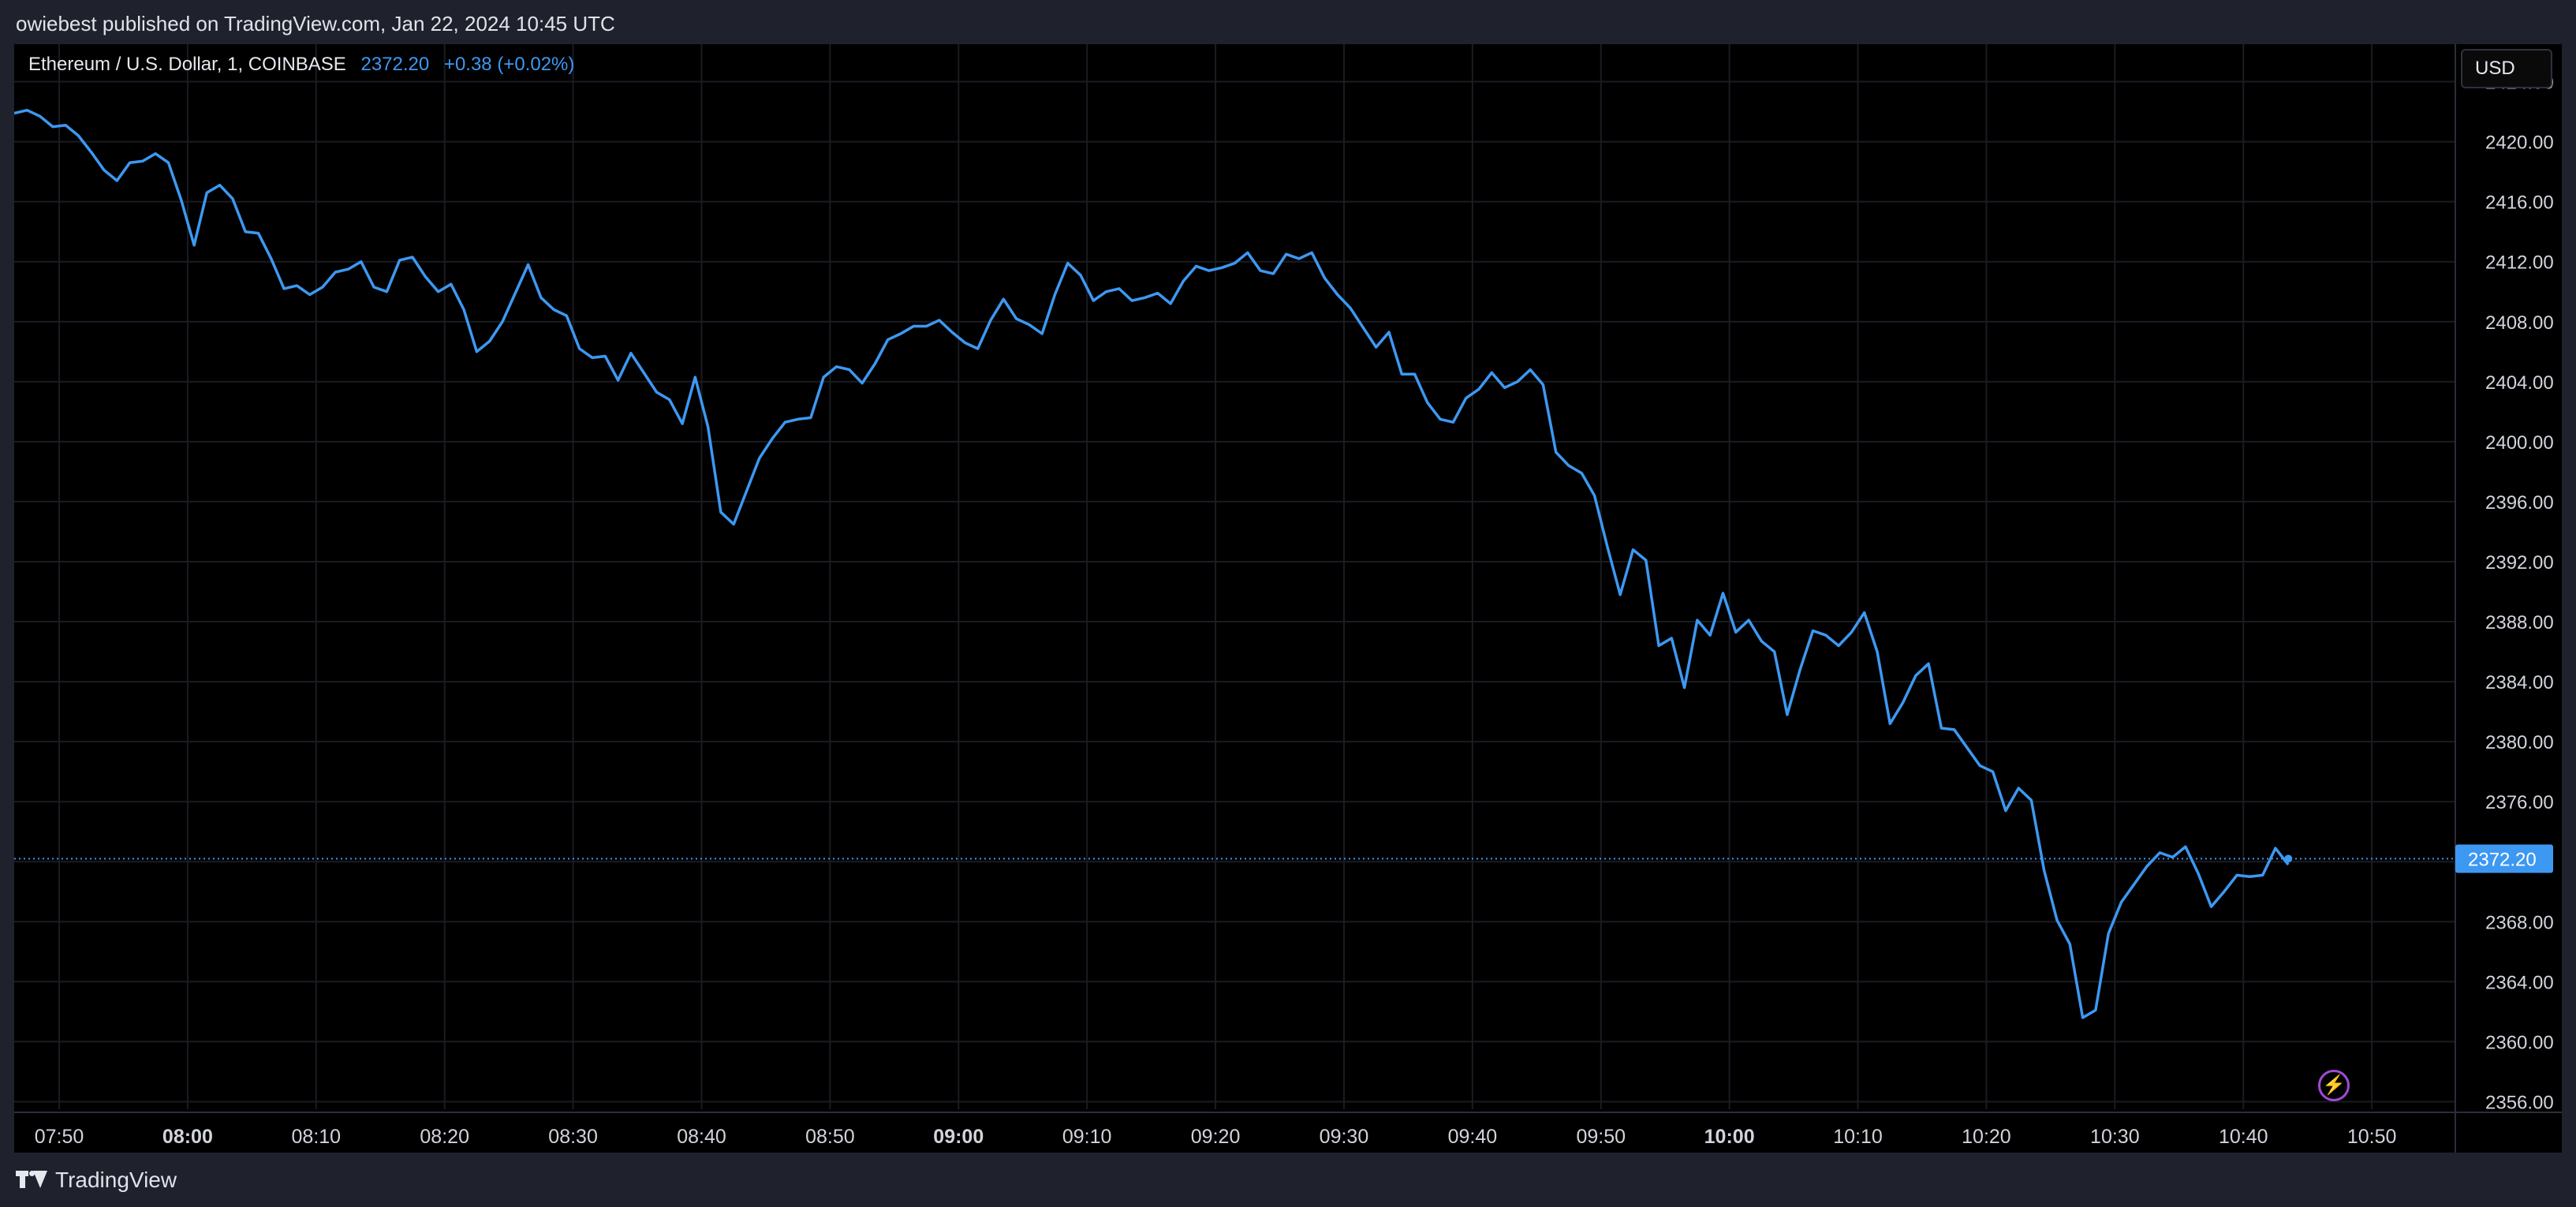 Image resolution: width=2576 pixels, height=1207 pixels. I want to click on y-tick-label: 2384.00, so click(2519, 683).